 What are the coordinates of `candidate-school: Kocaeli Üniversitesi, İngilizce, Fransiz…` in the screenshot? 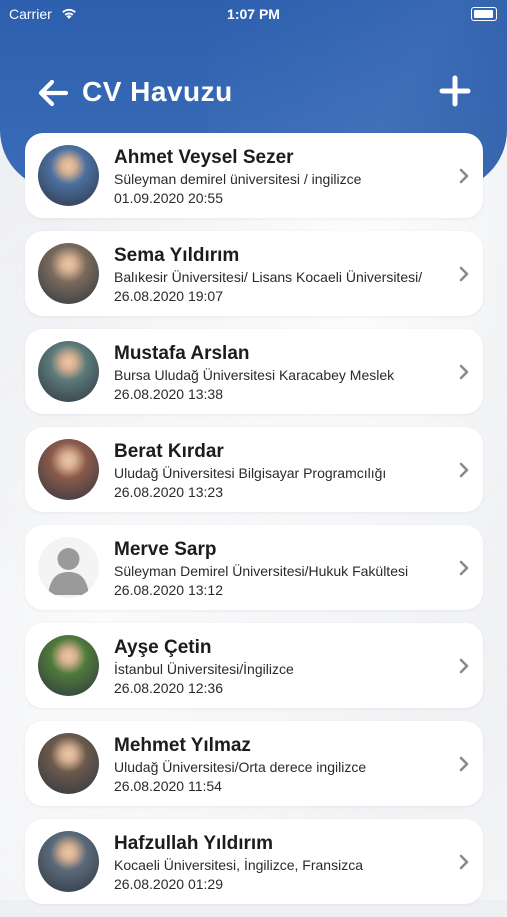 It's located at (238, 865).